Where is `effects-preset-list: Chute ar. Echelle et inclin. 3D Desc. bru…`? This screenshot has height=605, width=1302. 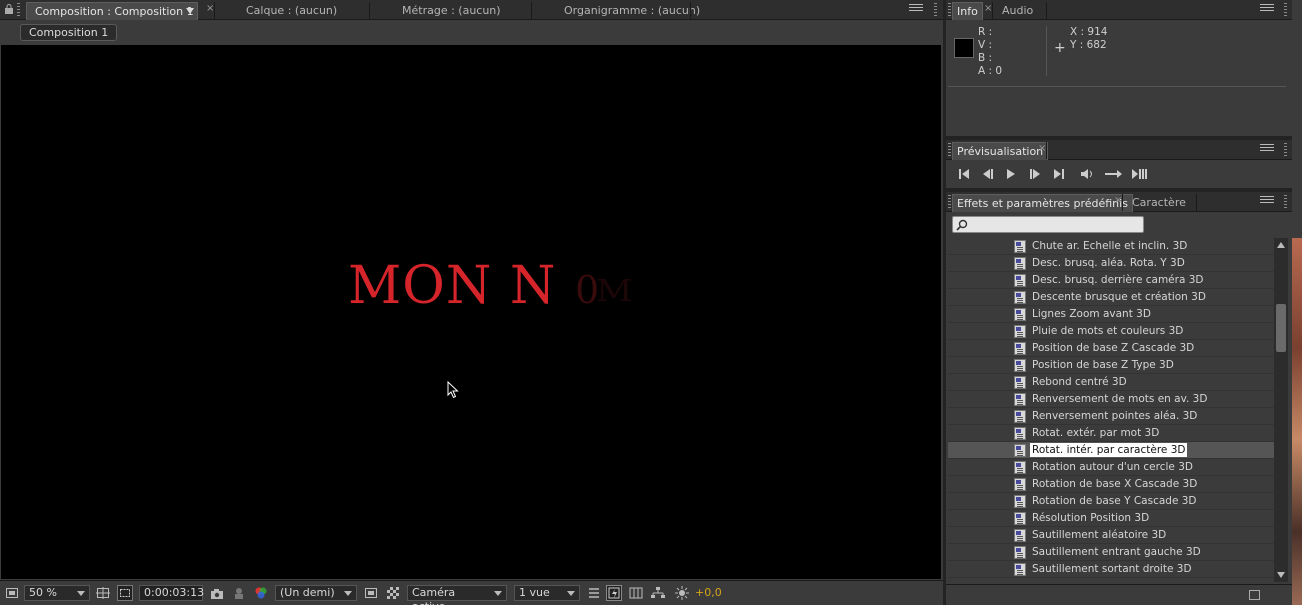
effects-preset-list: Chute ar. Echelle et inclin. 3D Desc. bru… is located at coordinates (1111, 410).